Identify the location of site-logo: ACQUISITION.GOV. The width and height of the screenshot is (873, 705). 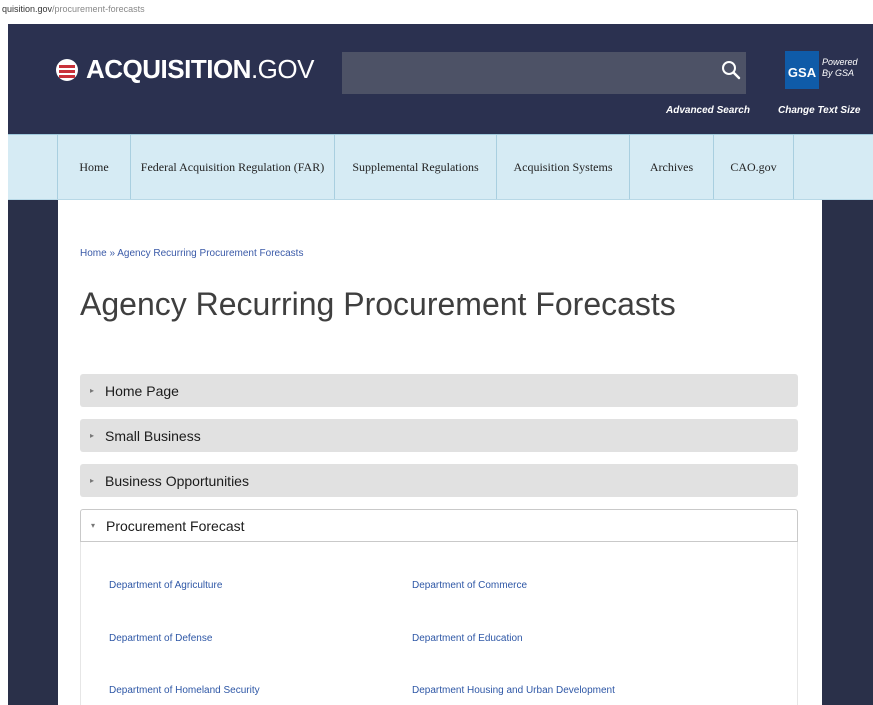
(185, 69).